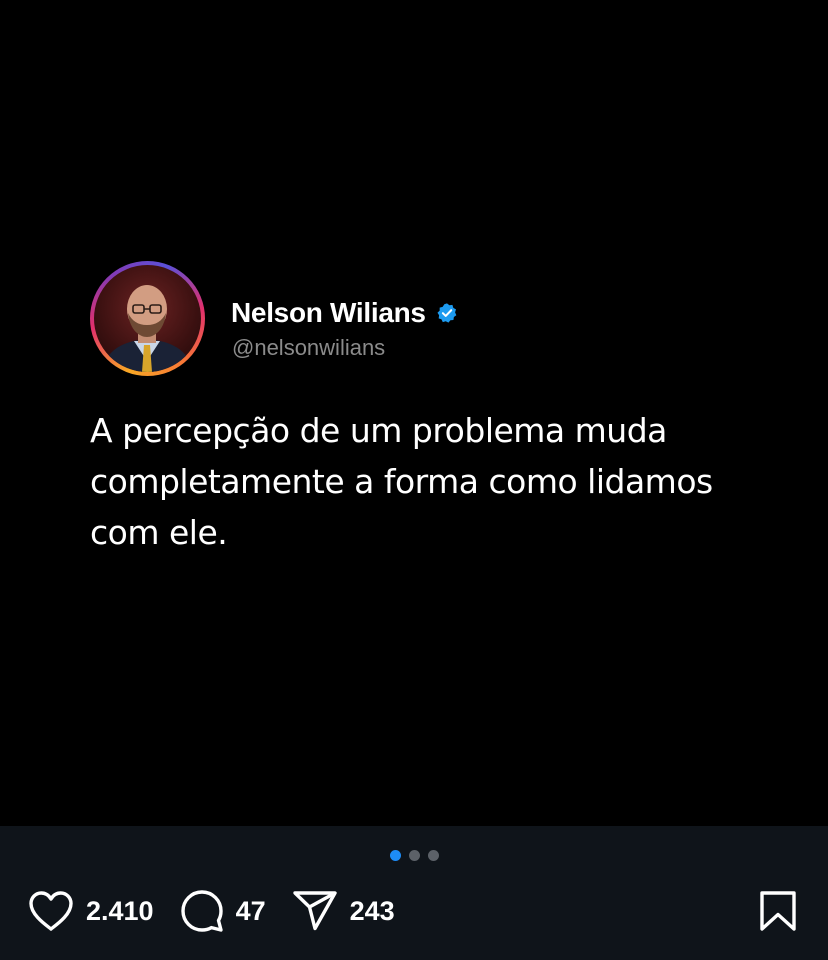  Describe the element at coordinates (251, 911) in the screenshot. I see `comments-count: 47` at that location.